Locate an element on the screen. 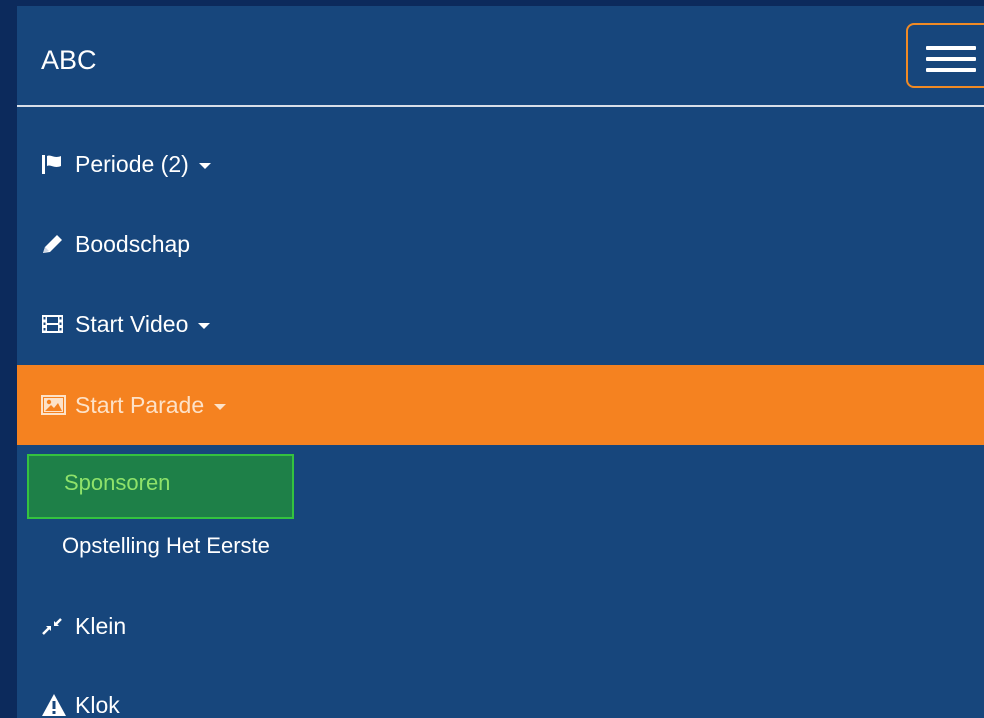 The width and height of the screenshot is (984, 718). submenu-item-sponsoren: Sponsoren is located at coordinates (160, 486).